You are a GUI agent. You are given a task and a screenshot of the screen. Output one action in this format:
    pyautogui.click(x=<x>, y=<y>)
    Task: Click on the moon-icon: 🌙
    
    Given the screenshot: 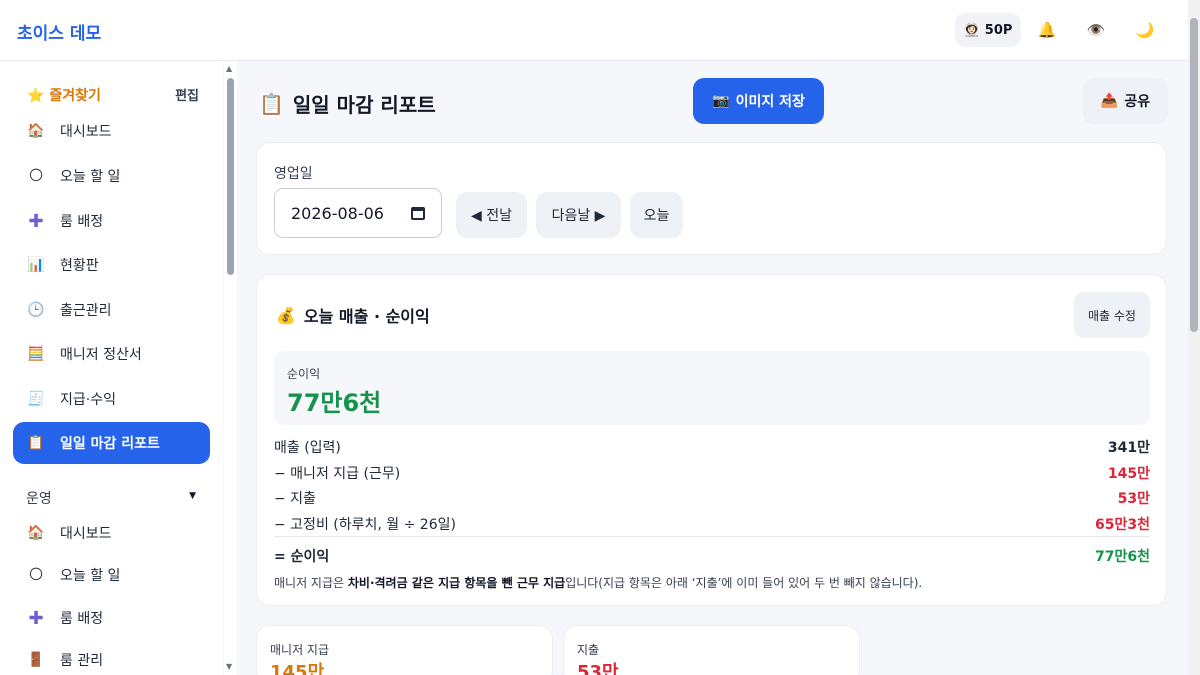 What is the action you would take?
    pyautogui.click(x=1145, y=30)
    